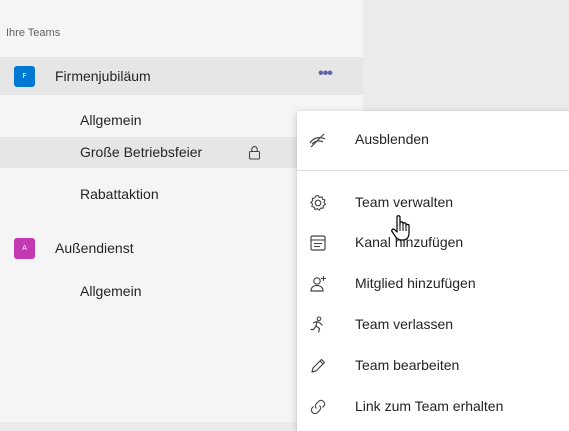  Describe the element at coordinates (415, 283) in the screenshot. I see `menu-item-label: Mitglied hinzufügen` at that location.